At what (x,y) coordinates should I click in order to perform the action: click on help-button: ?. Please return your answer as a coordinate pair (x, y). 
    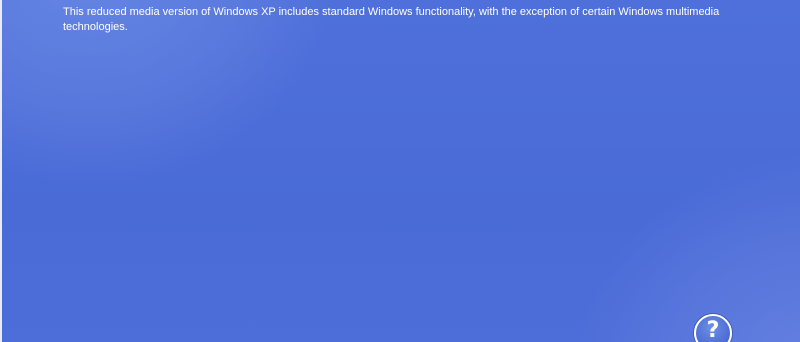
    Looking at the image, I should click on (713, 328).